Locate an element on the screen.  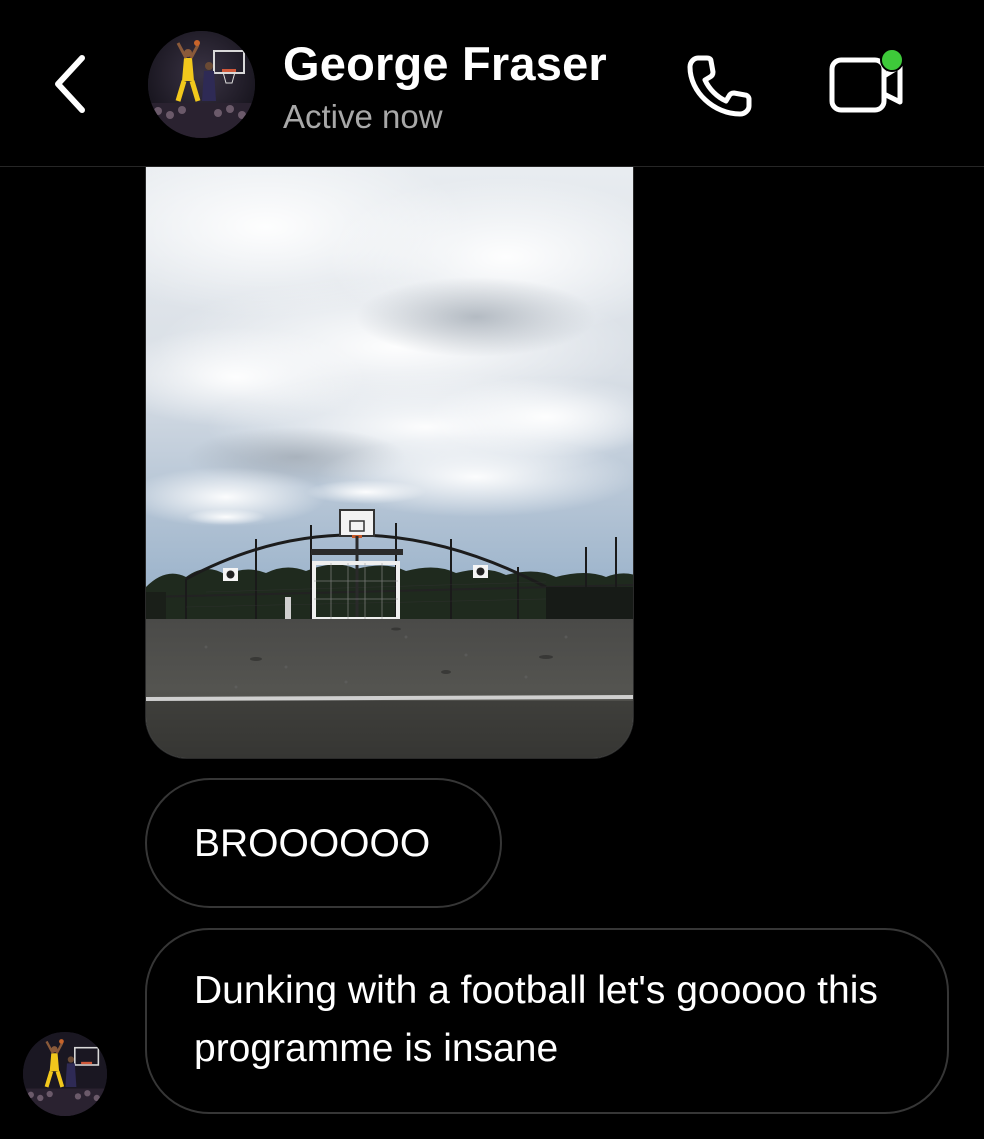
phone-icon is located at coordinates (719, 86).